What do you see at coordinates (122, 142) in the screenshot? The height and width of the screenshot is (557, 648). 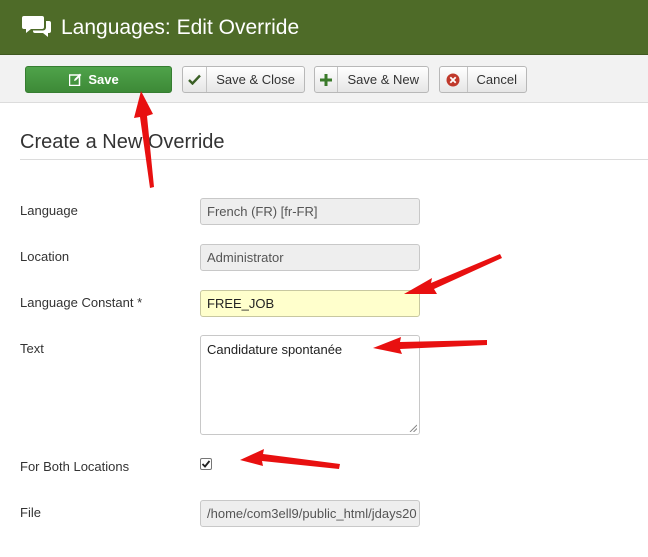 I see `section-heading: Create a New Override` at bounding box center [122, 142].